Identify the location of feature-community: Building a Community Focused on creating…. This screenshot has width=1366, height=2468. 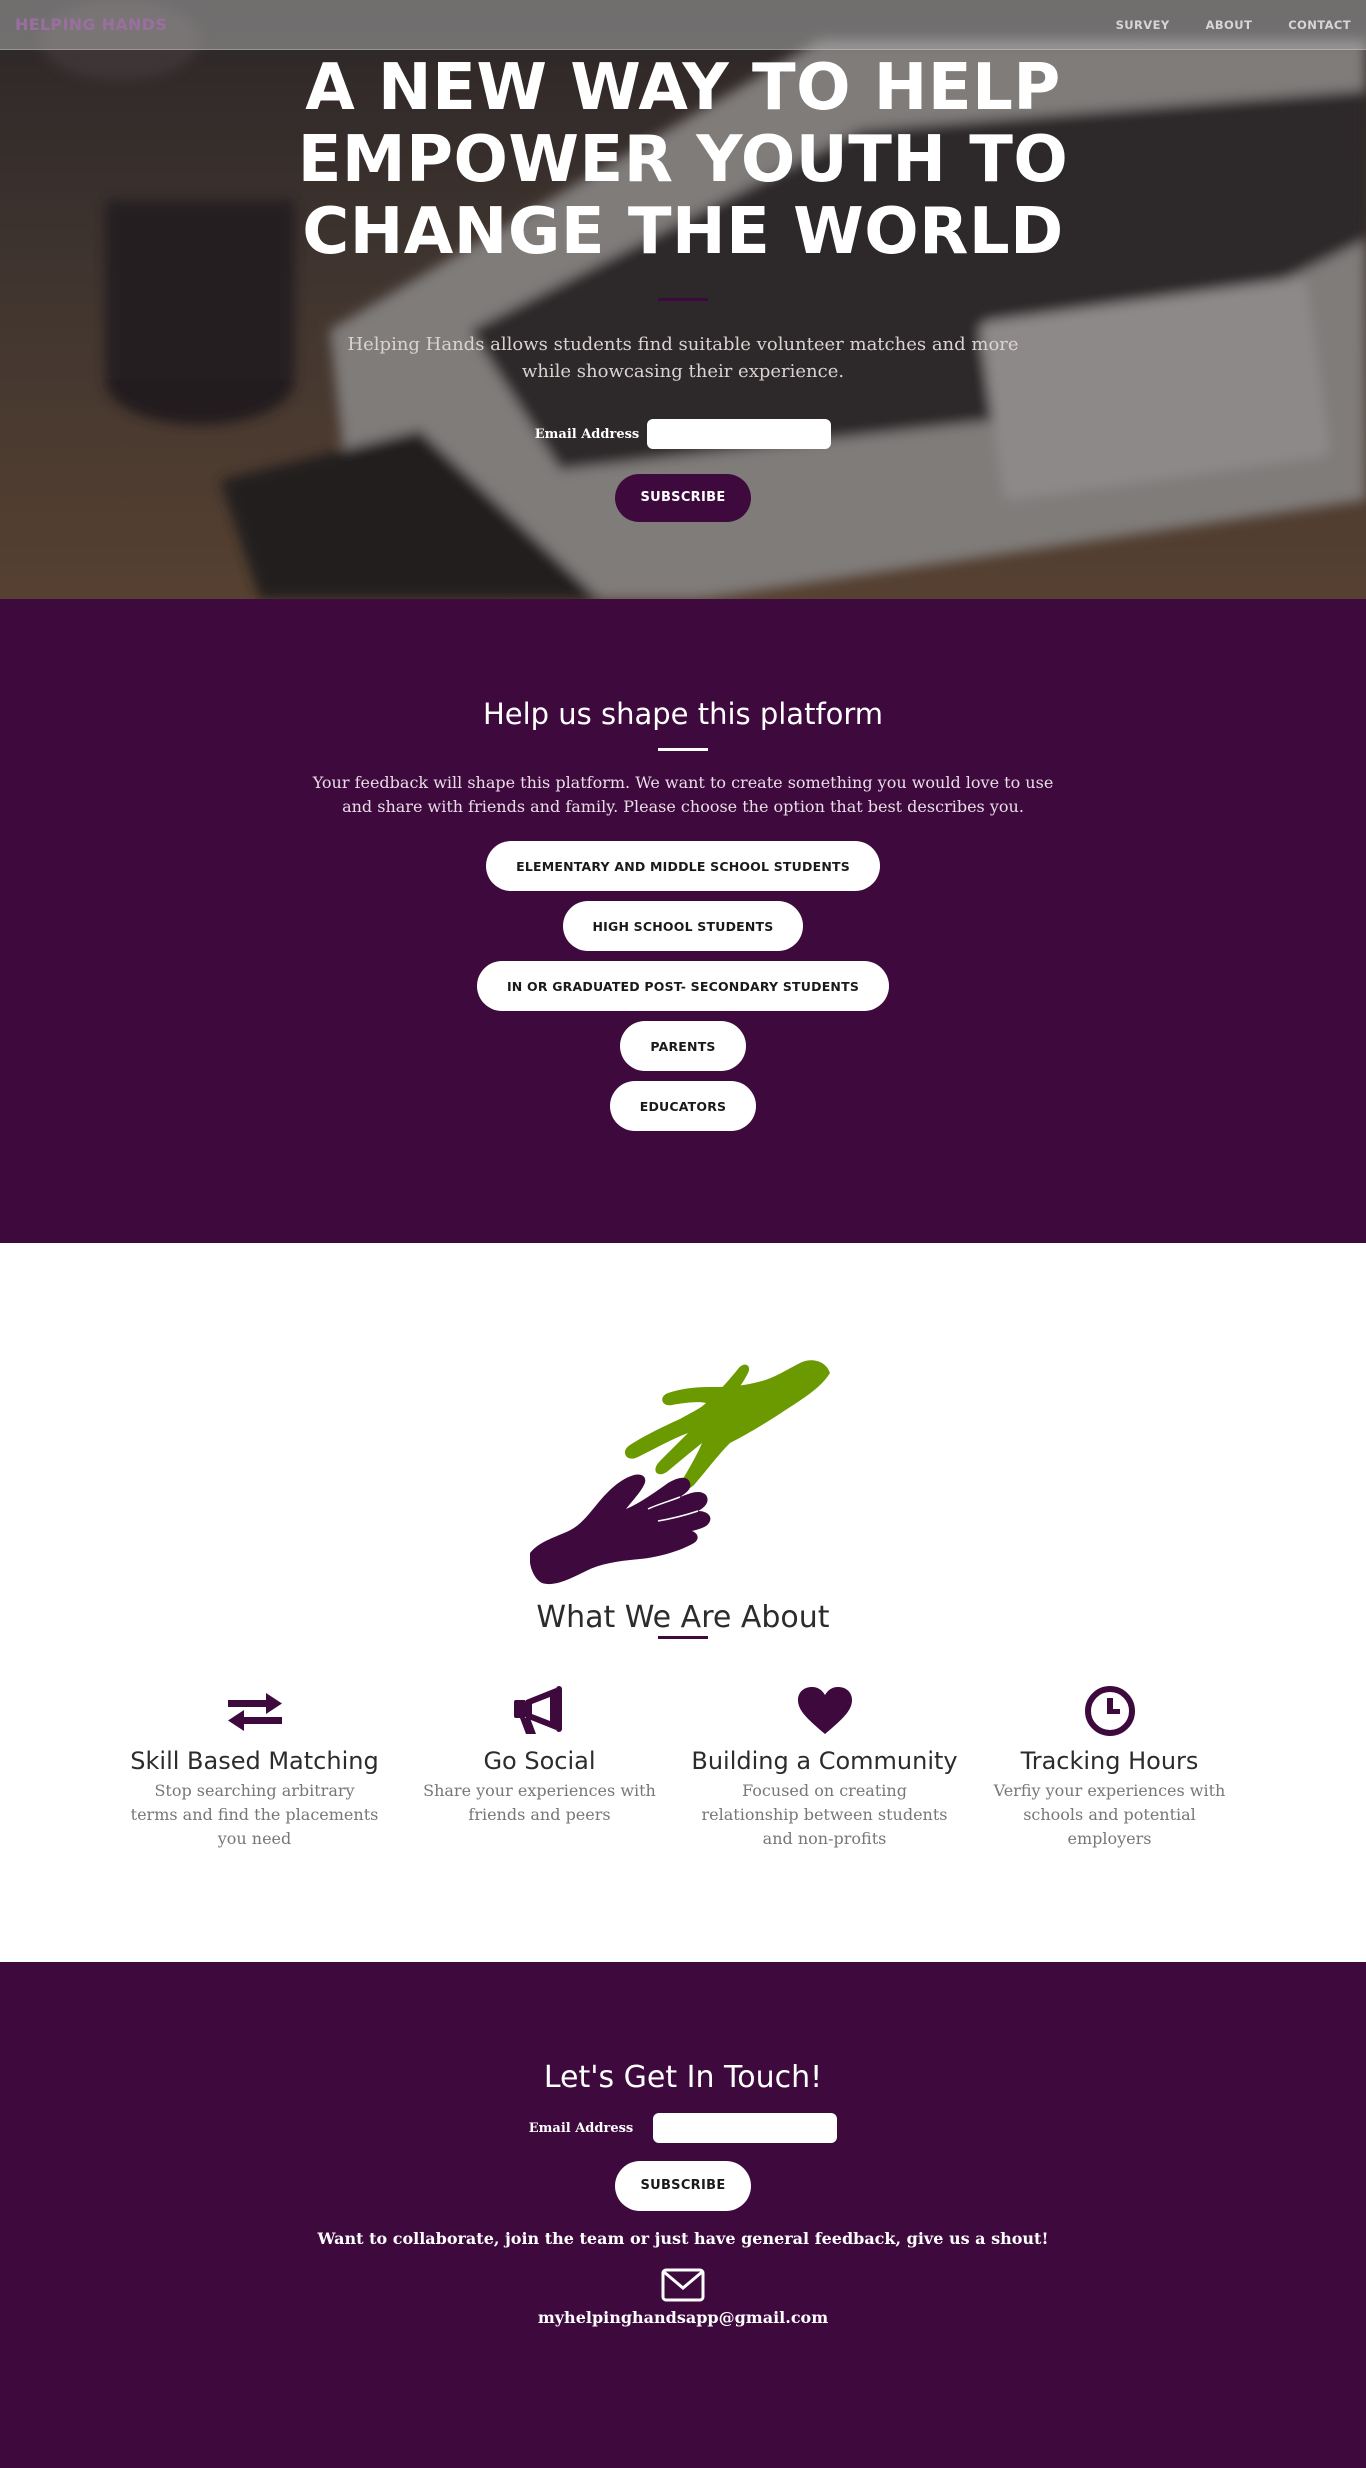
(824, 1766).